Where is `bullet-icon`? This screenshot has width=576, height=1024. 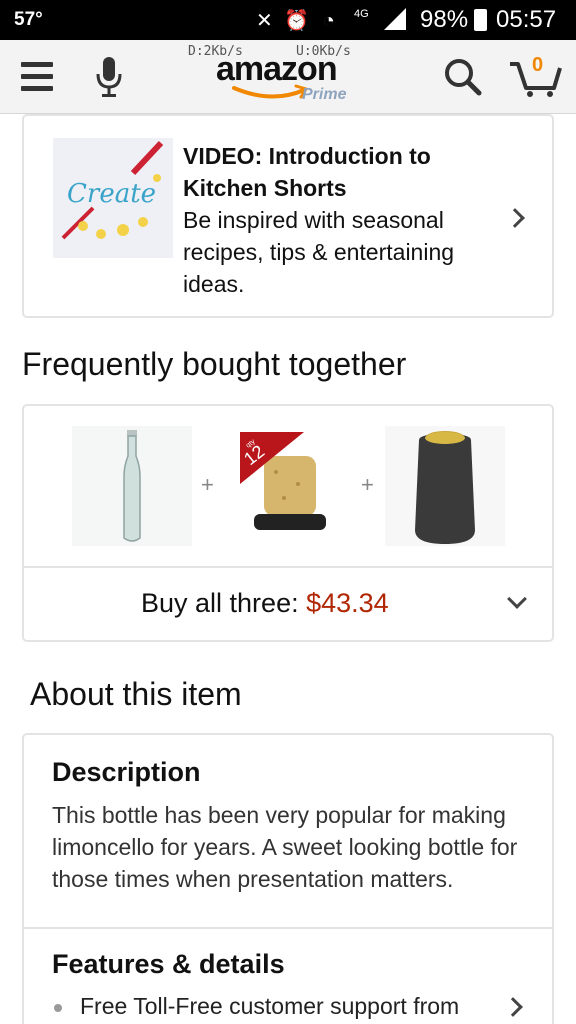 bullet-icon is located at coordinates (58, 1007).